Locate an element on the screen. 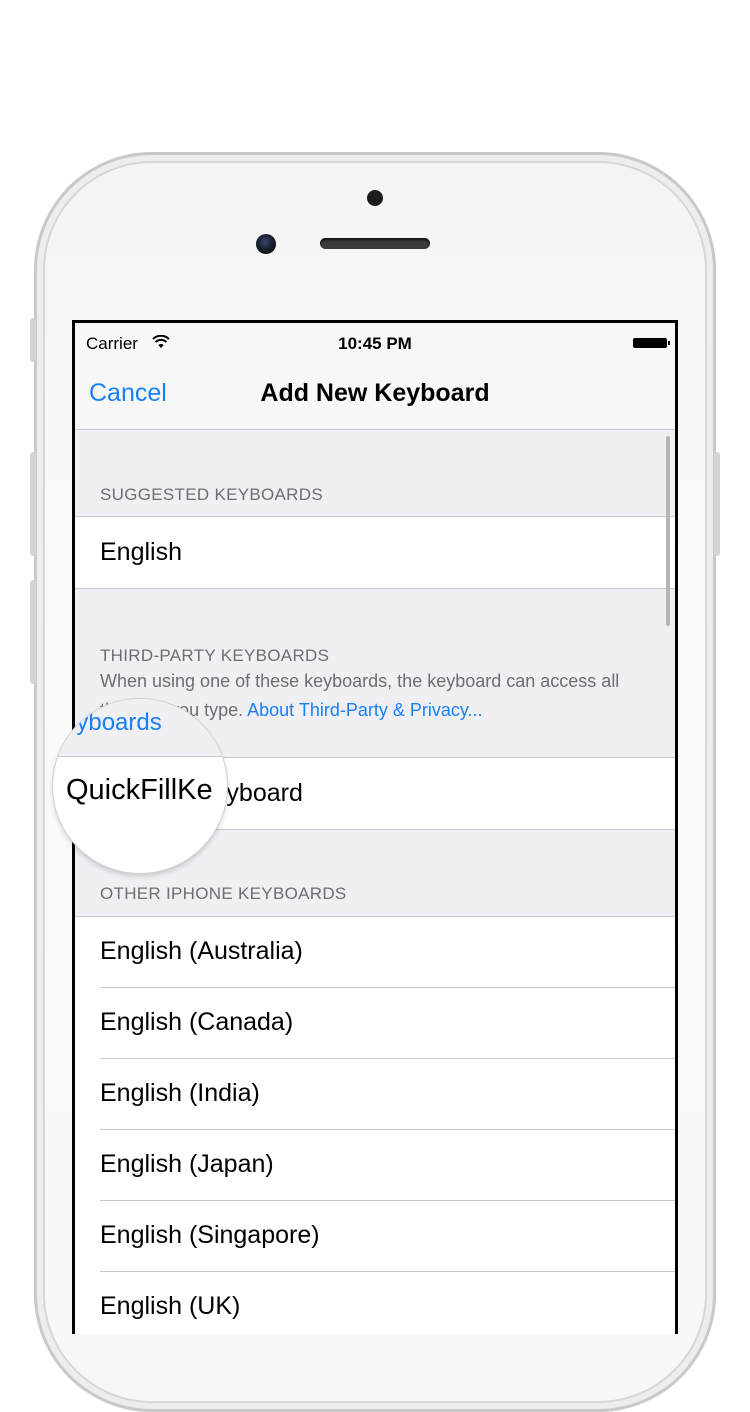  battery-icon is located at coordinates (651, 343).